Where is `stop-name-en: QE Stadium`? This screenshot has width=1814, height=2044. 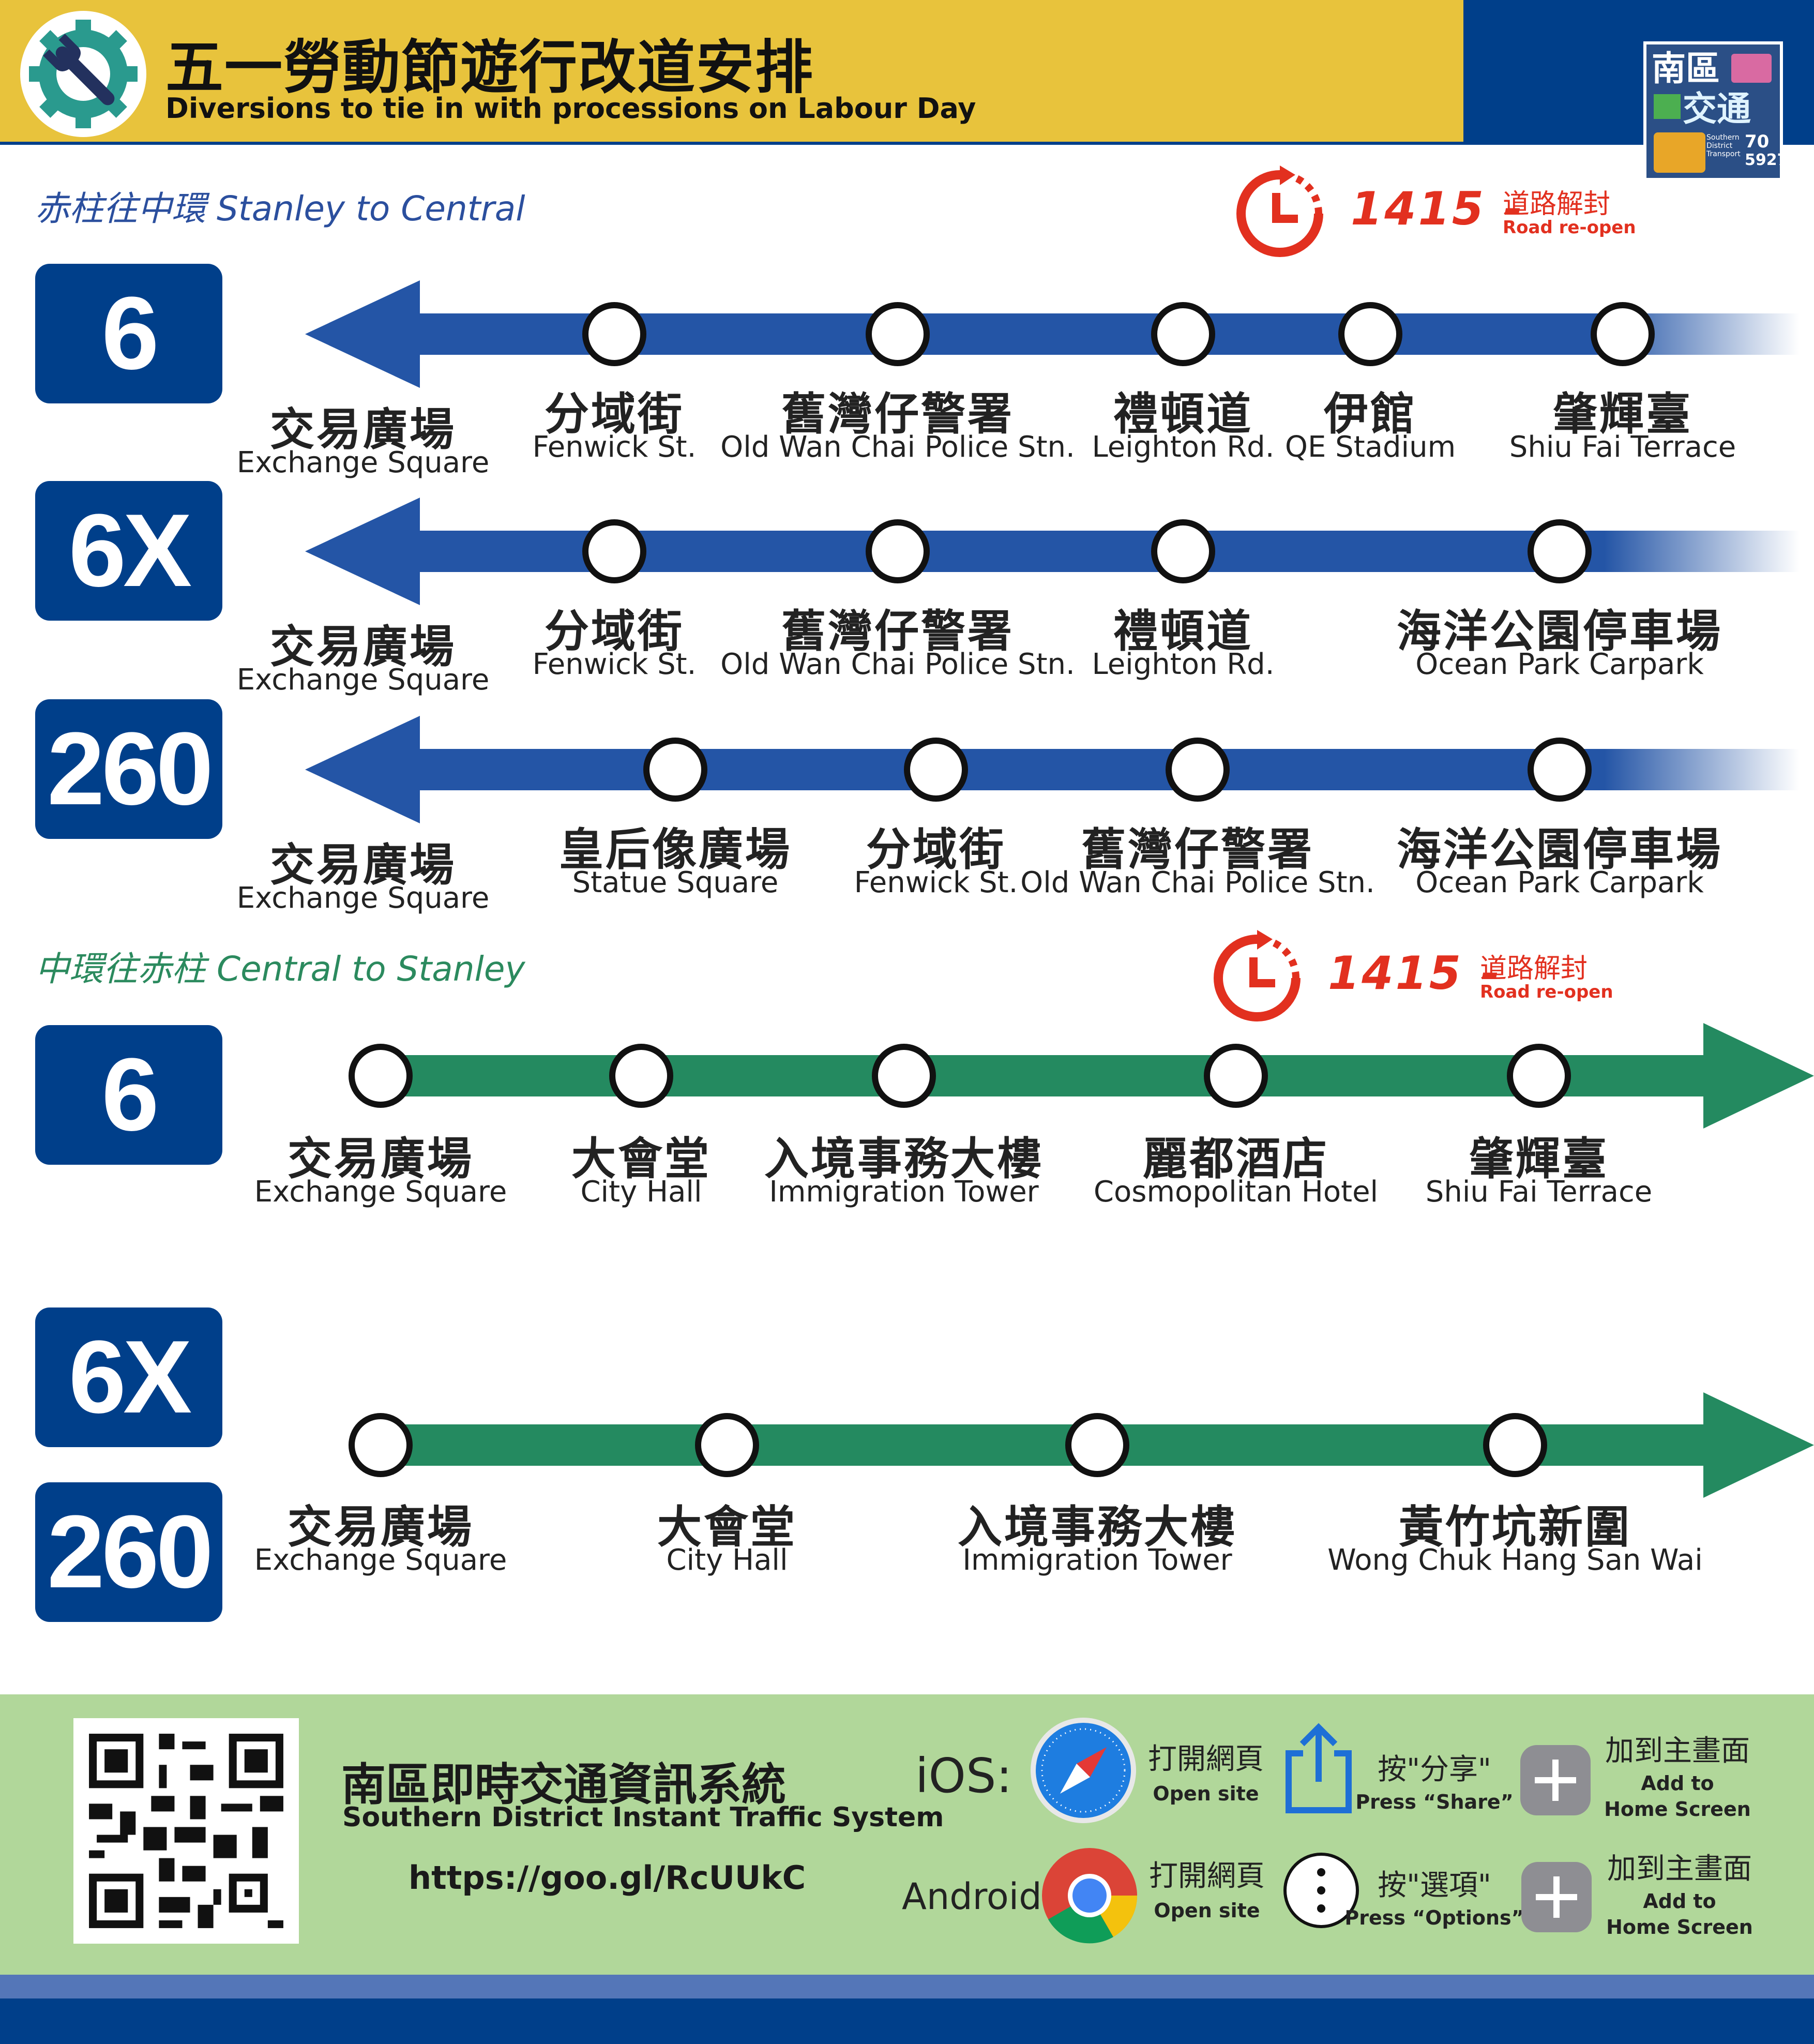
stop-name-en: QE Stadium is located at coordinates (1370, 447).